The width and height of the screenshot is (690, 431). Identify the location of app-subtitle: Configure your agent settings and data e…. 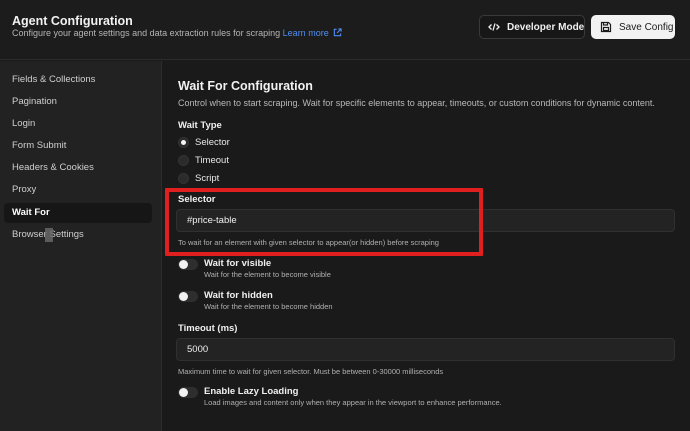
(177, 33).